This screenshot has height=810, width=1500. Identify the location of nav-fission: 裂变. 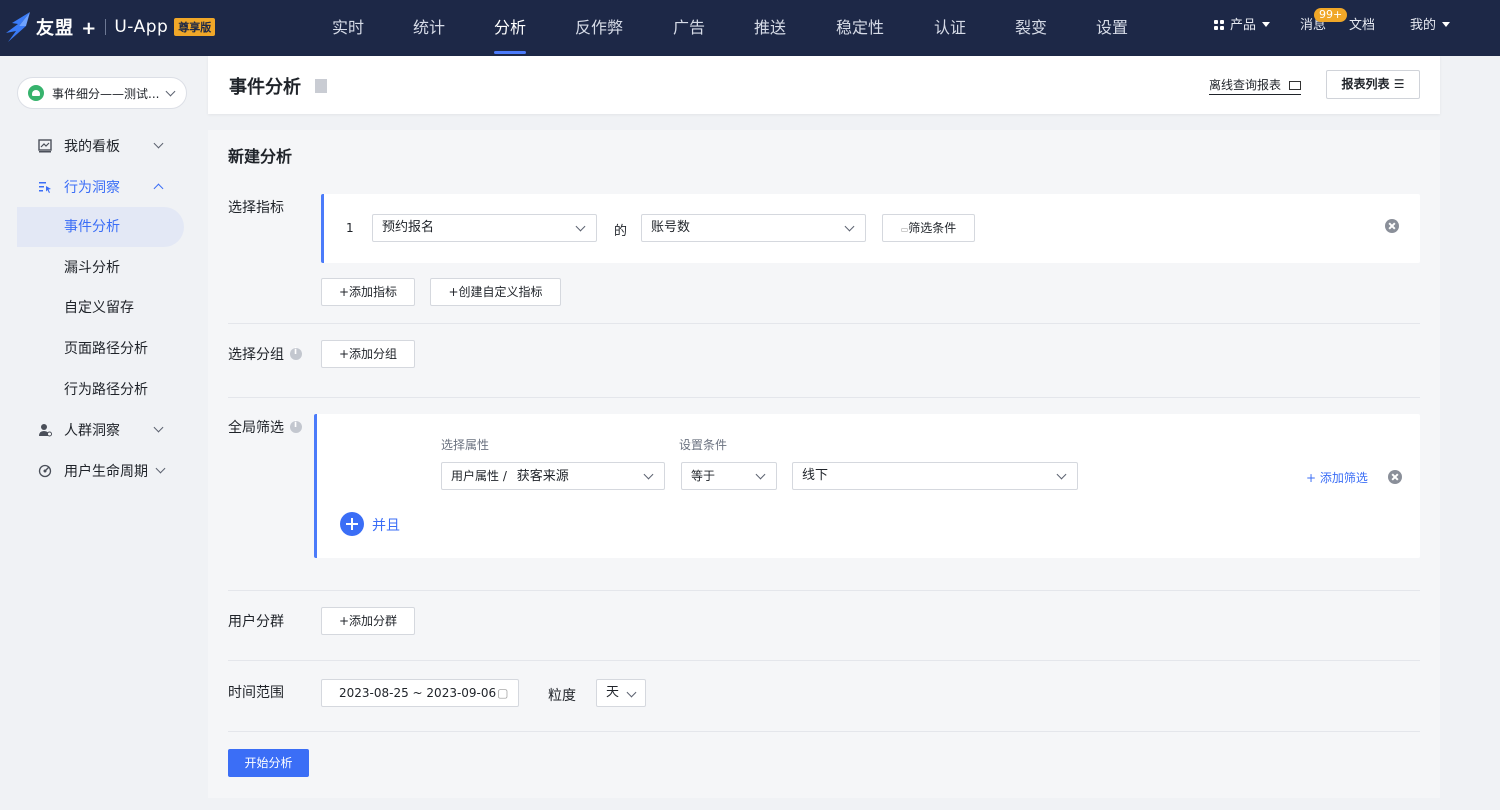
(1031, 28).